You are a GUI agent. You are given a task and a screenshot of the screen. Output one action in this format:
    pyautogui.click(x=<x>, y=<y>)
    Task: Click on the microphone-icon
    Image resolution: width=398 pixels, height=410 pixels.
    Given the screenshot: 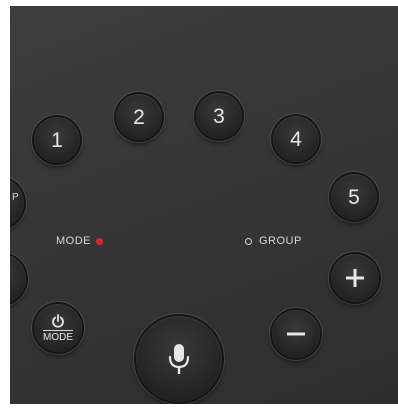 What is the action you would take?
    pyautogui.click(x=179, y=359)
    